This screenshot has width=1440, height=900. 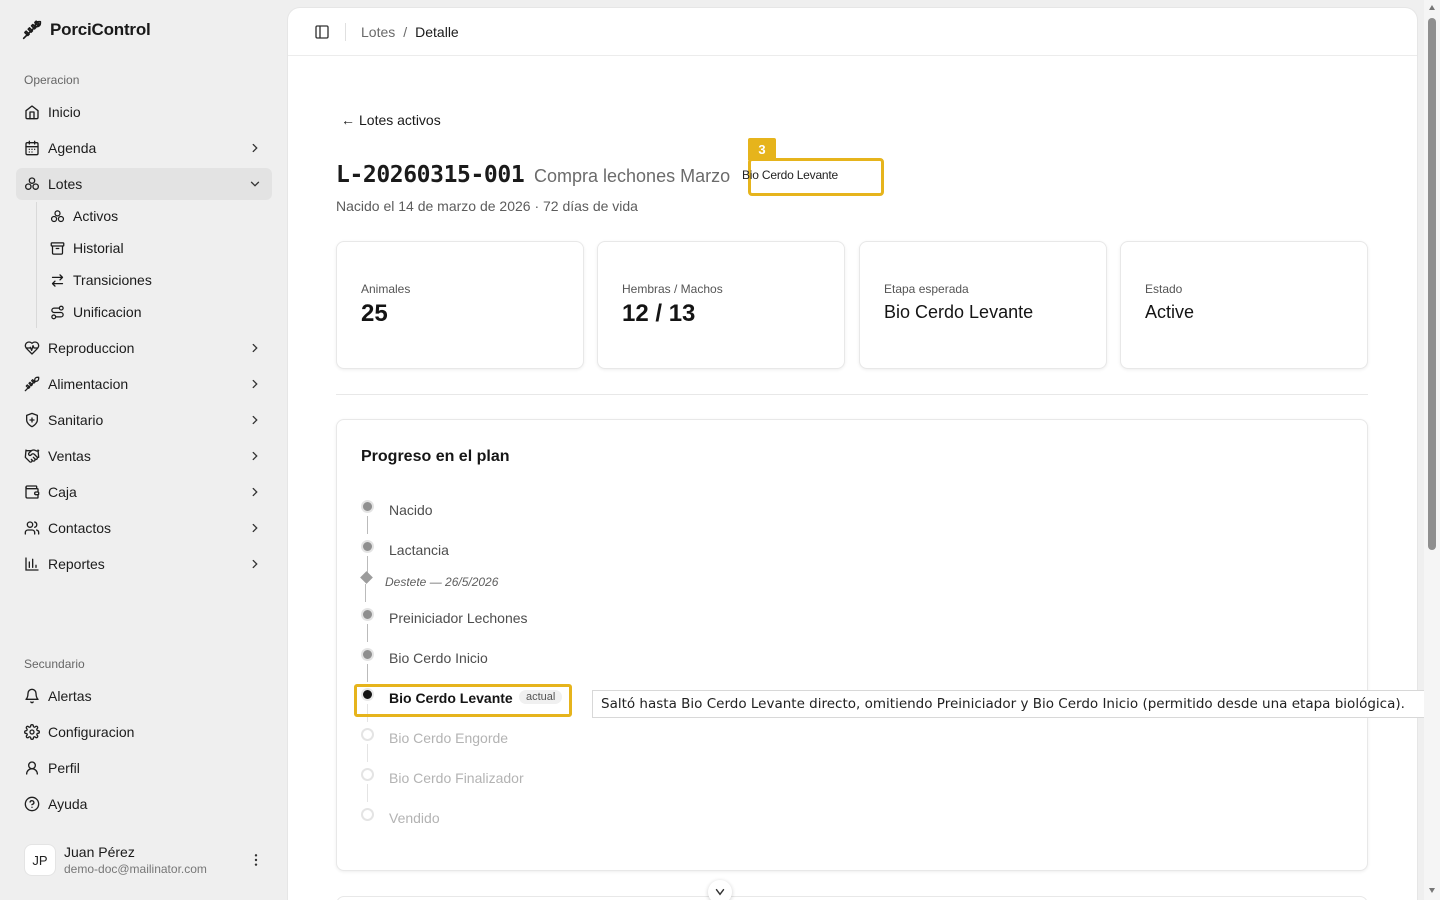 What do you see at coordinates (40, 860) in the screenshot?
I see `avatar: JP` at bounding box center [40, 860].